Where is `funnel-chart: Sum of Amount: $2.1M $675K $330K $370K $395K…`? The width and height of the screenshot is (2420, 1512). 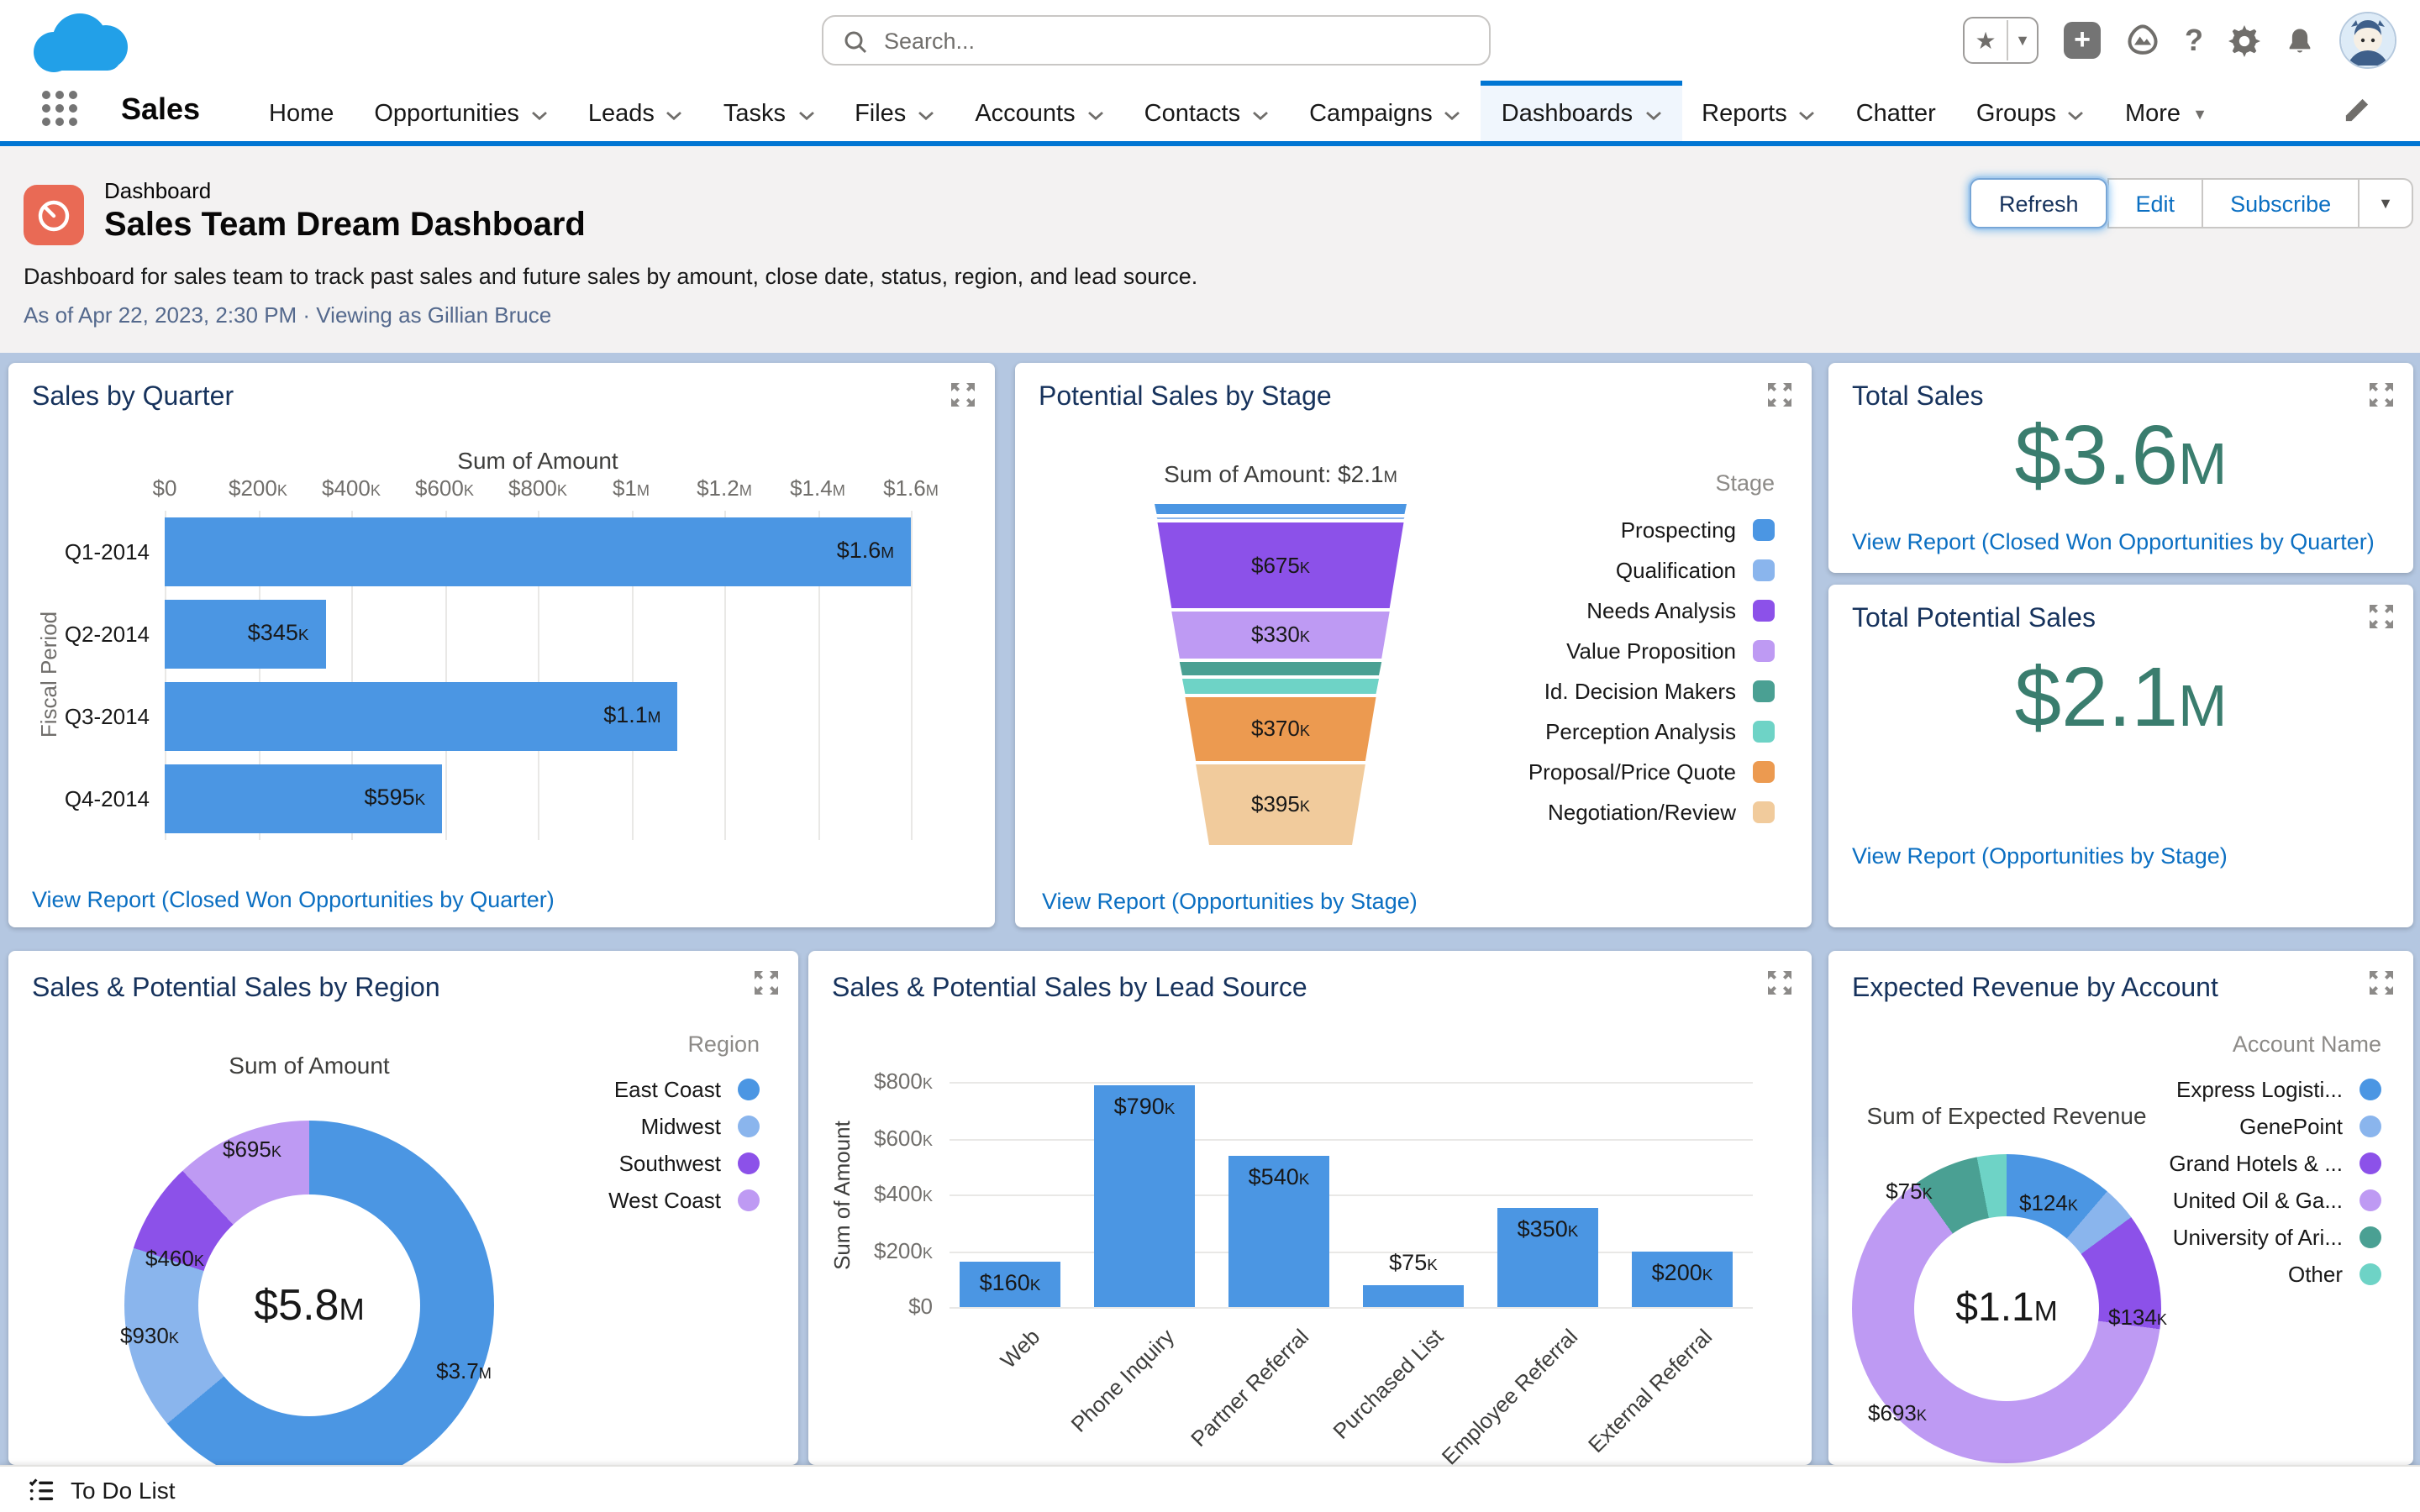 funnel-chart: Sum of Amount: $2.1M $675K $330K $370K $395K… is located at coordinates (1413, 645).